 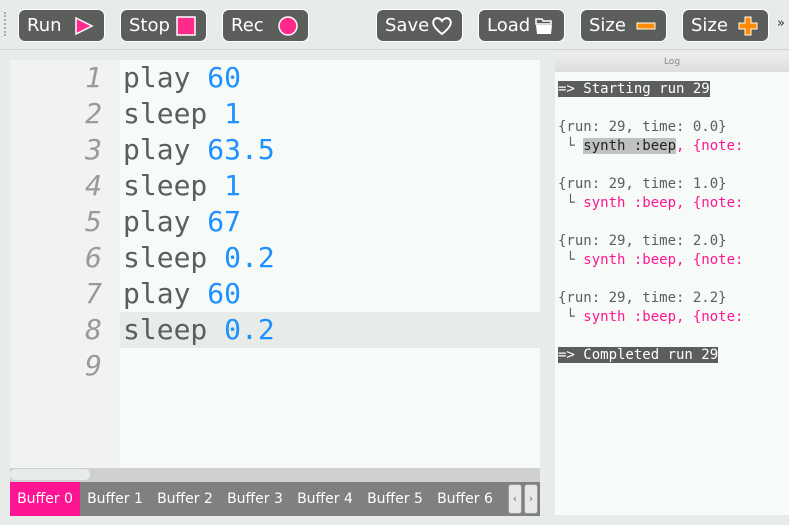 I want to click on log-end-line: => Completed run 29, so click(x=638, y=355).